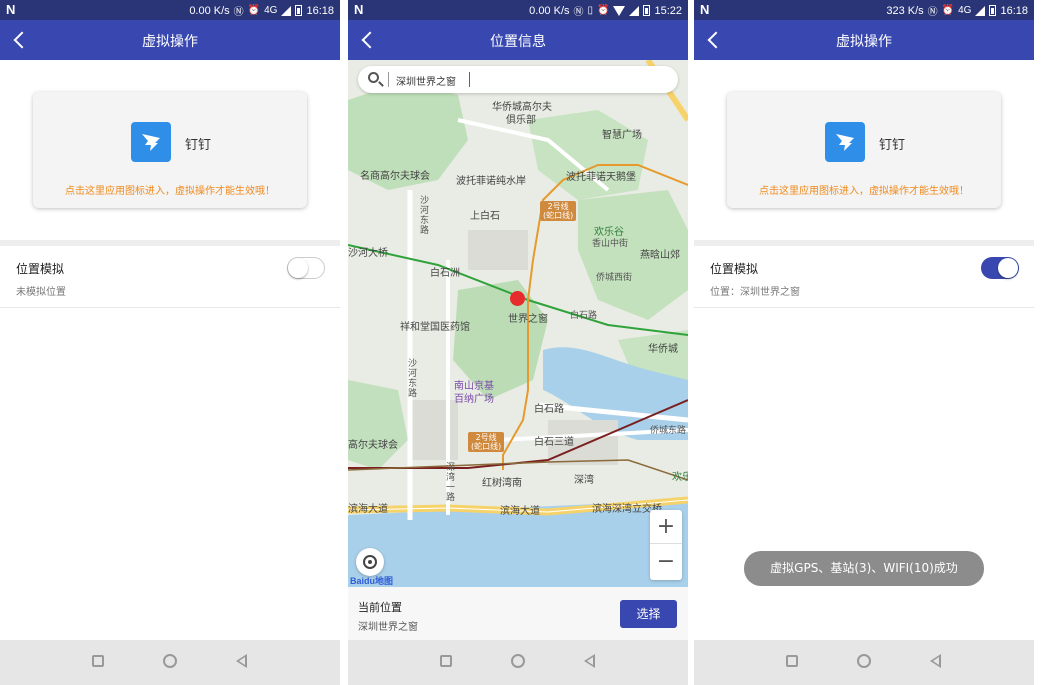 This screenshot has height=685, width=1045. What do you see at coordinates (412, 378) in the screenshot?
I see `map-label: 沙河东路` at bounding box center [412, 378].